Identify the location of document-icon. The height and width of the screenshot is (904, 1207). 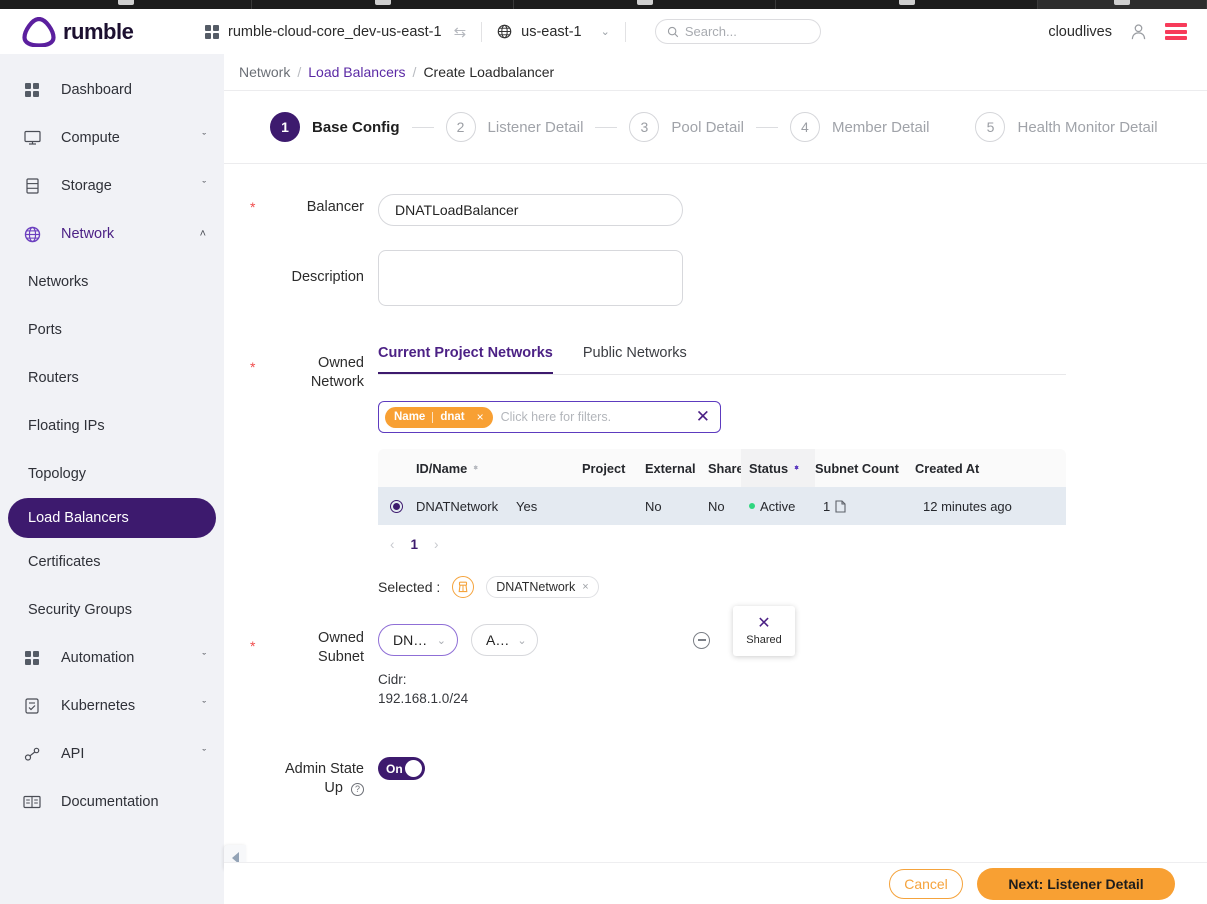
(840, 506).